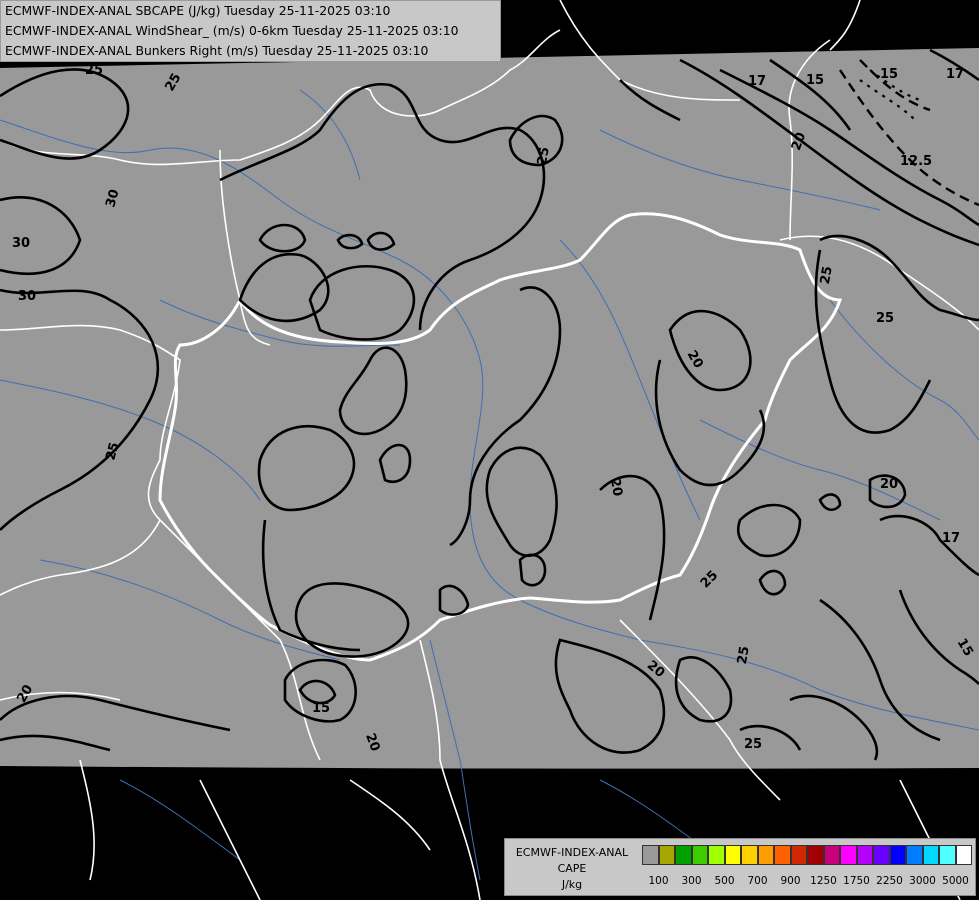 Image resolution: width=979 pixels, height=900 pixels. What do you see at coordinates (889, 74) in the screenshot?
I see `label-15-ne-dashed: 15` at bounding box center [889, 74].